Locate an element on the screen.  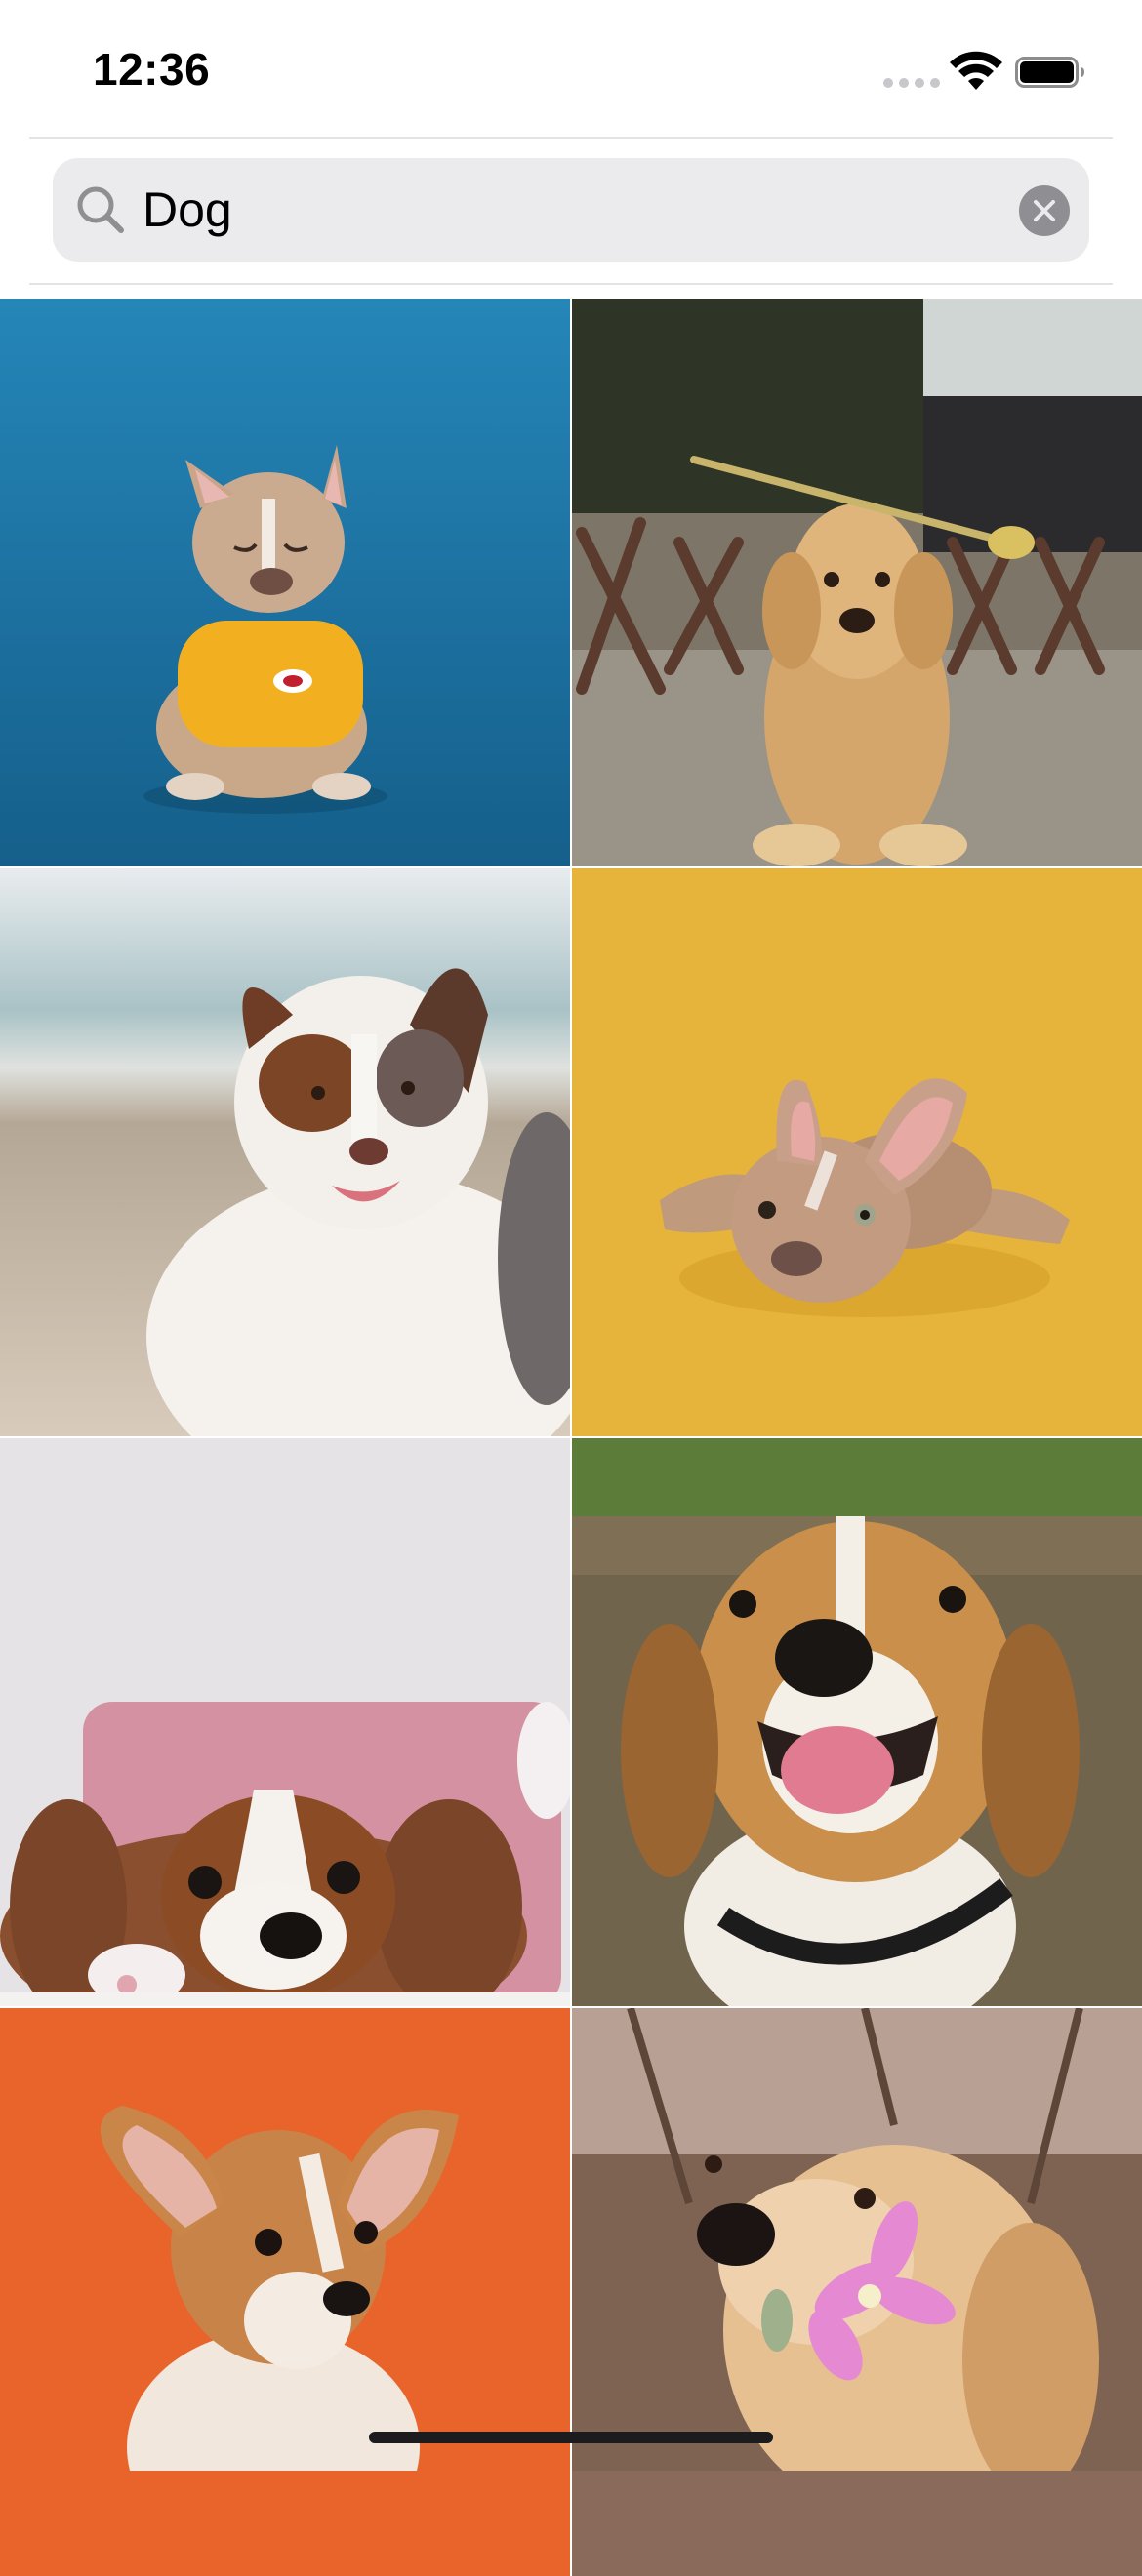
clear-icon is located at coordinates (1044, 210).